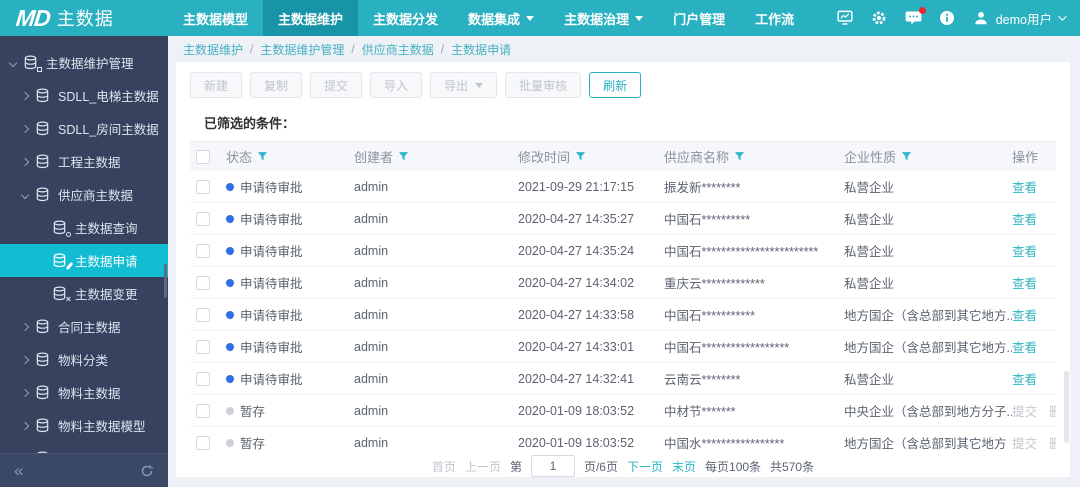 The height and width of the screenshot is (487, 1080). I want to click on sidebar-item: 工程主数据, so click(84, 161).